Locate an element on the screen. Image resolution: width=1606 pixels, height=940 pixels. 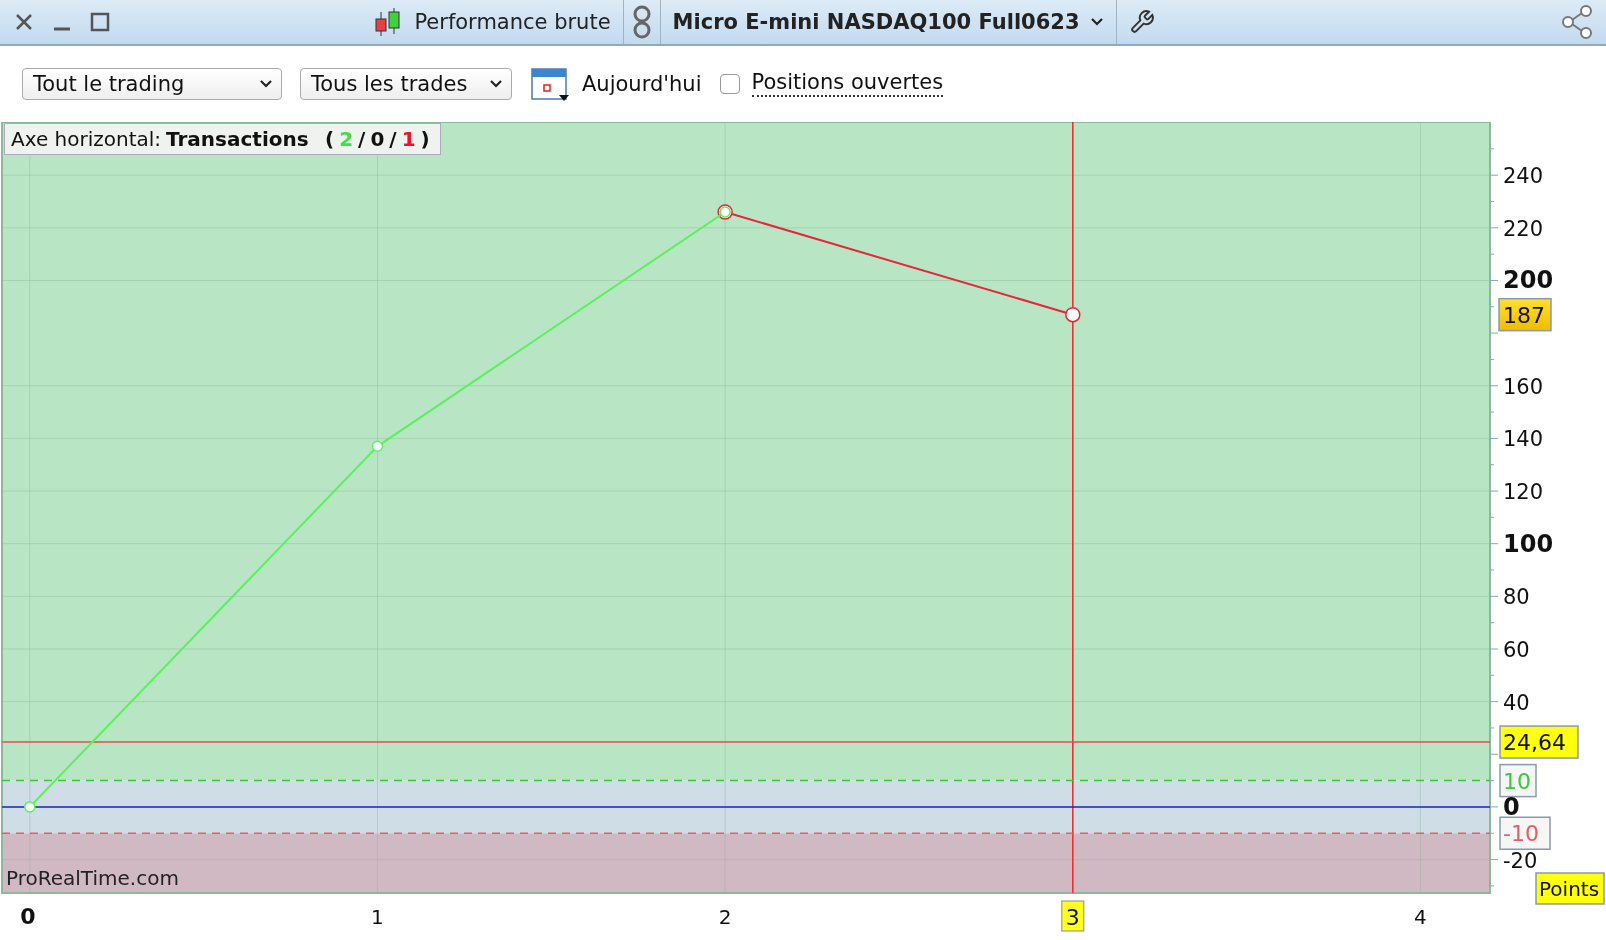
y-tick-label: 80 is located at coordinates (1516, 597).